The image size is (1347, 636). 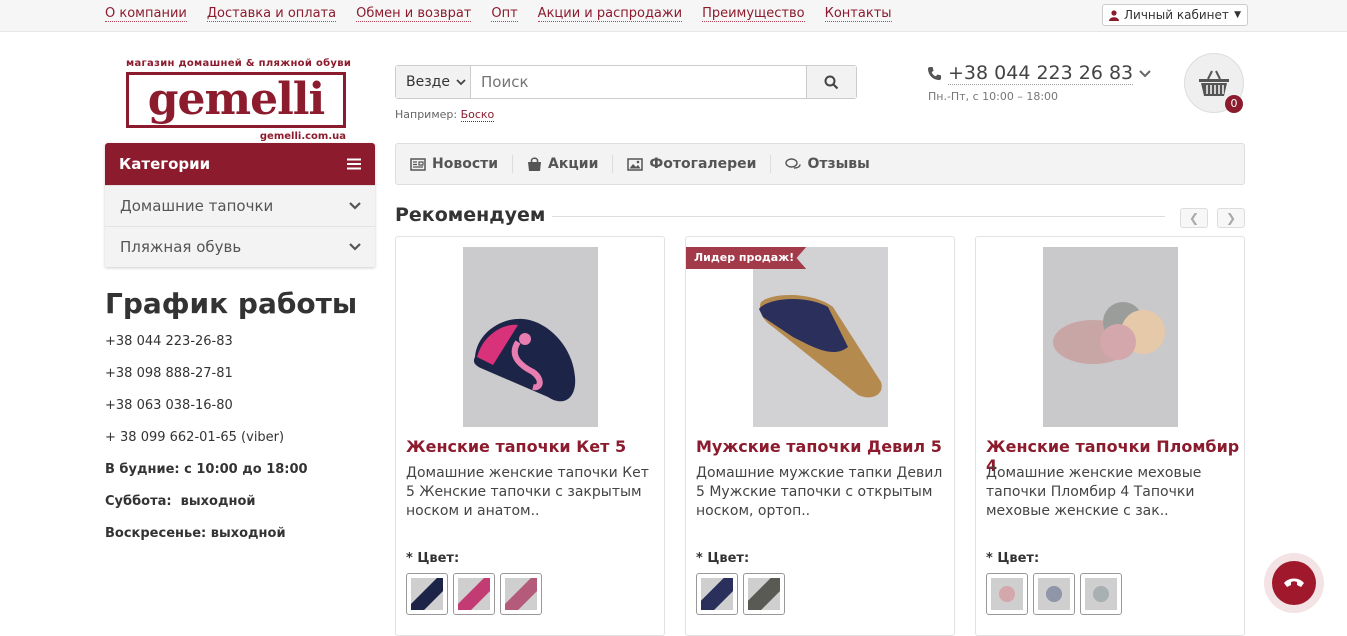 What do you see at coordinates (146, 14) in the screenshot?
I see `nav-about: О компании` at bounding box center [146, 14].